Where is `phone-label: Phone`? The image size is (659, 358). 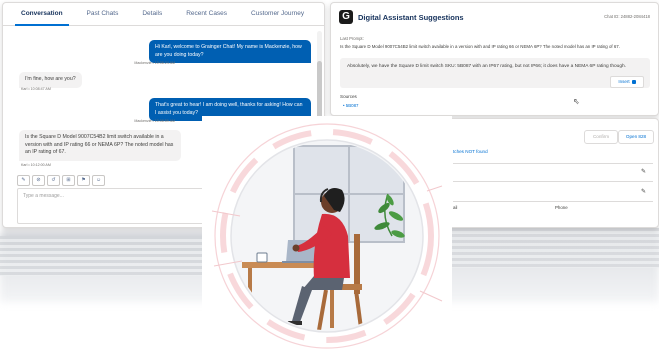 phone-label: Phone is located at coordinates (561, 207).